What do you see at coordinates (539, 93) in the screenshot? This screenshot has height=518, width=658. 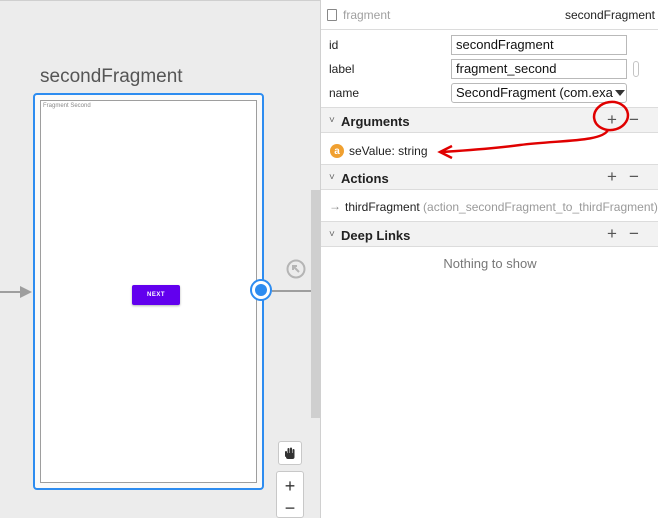 I see `name-dropdown: SecondFragment (com.exa` at bounding box center [539, 93].